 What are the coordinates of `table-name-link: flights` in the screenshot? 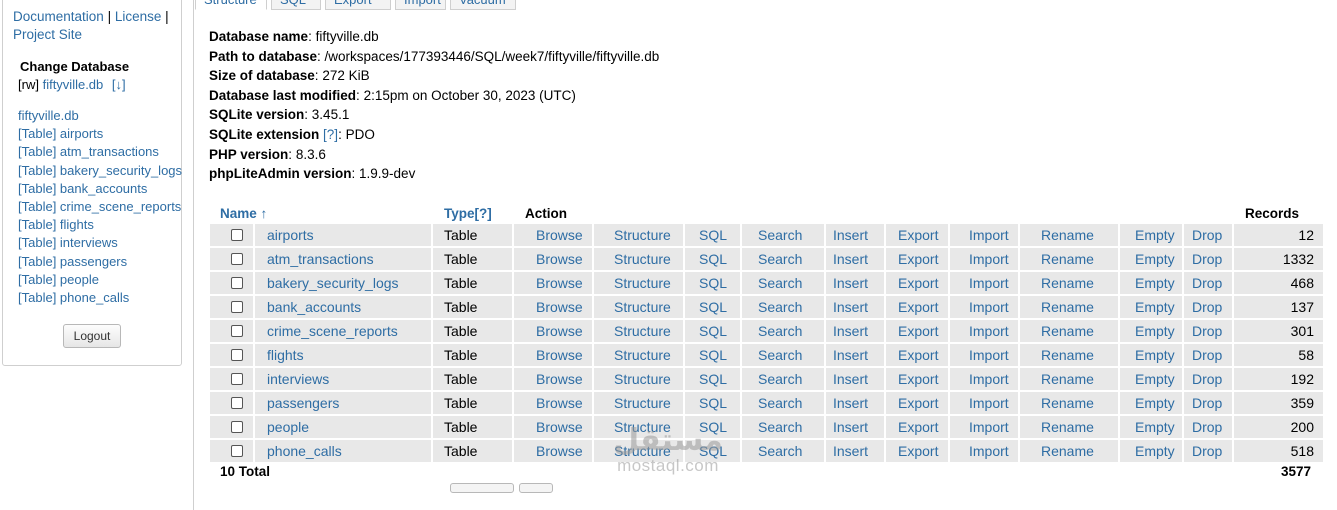 It's located at (343, 355).